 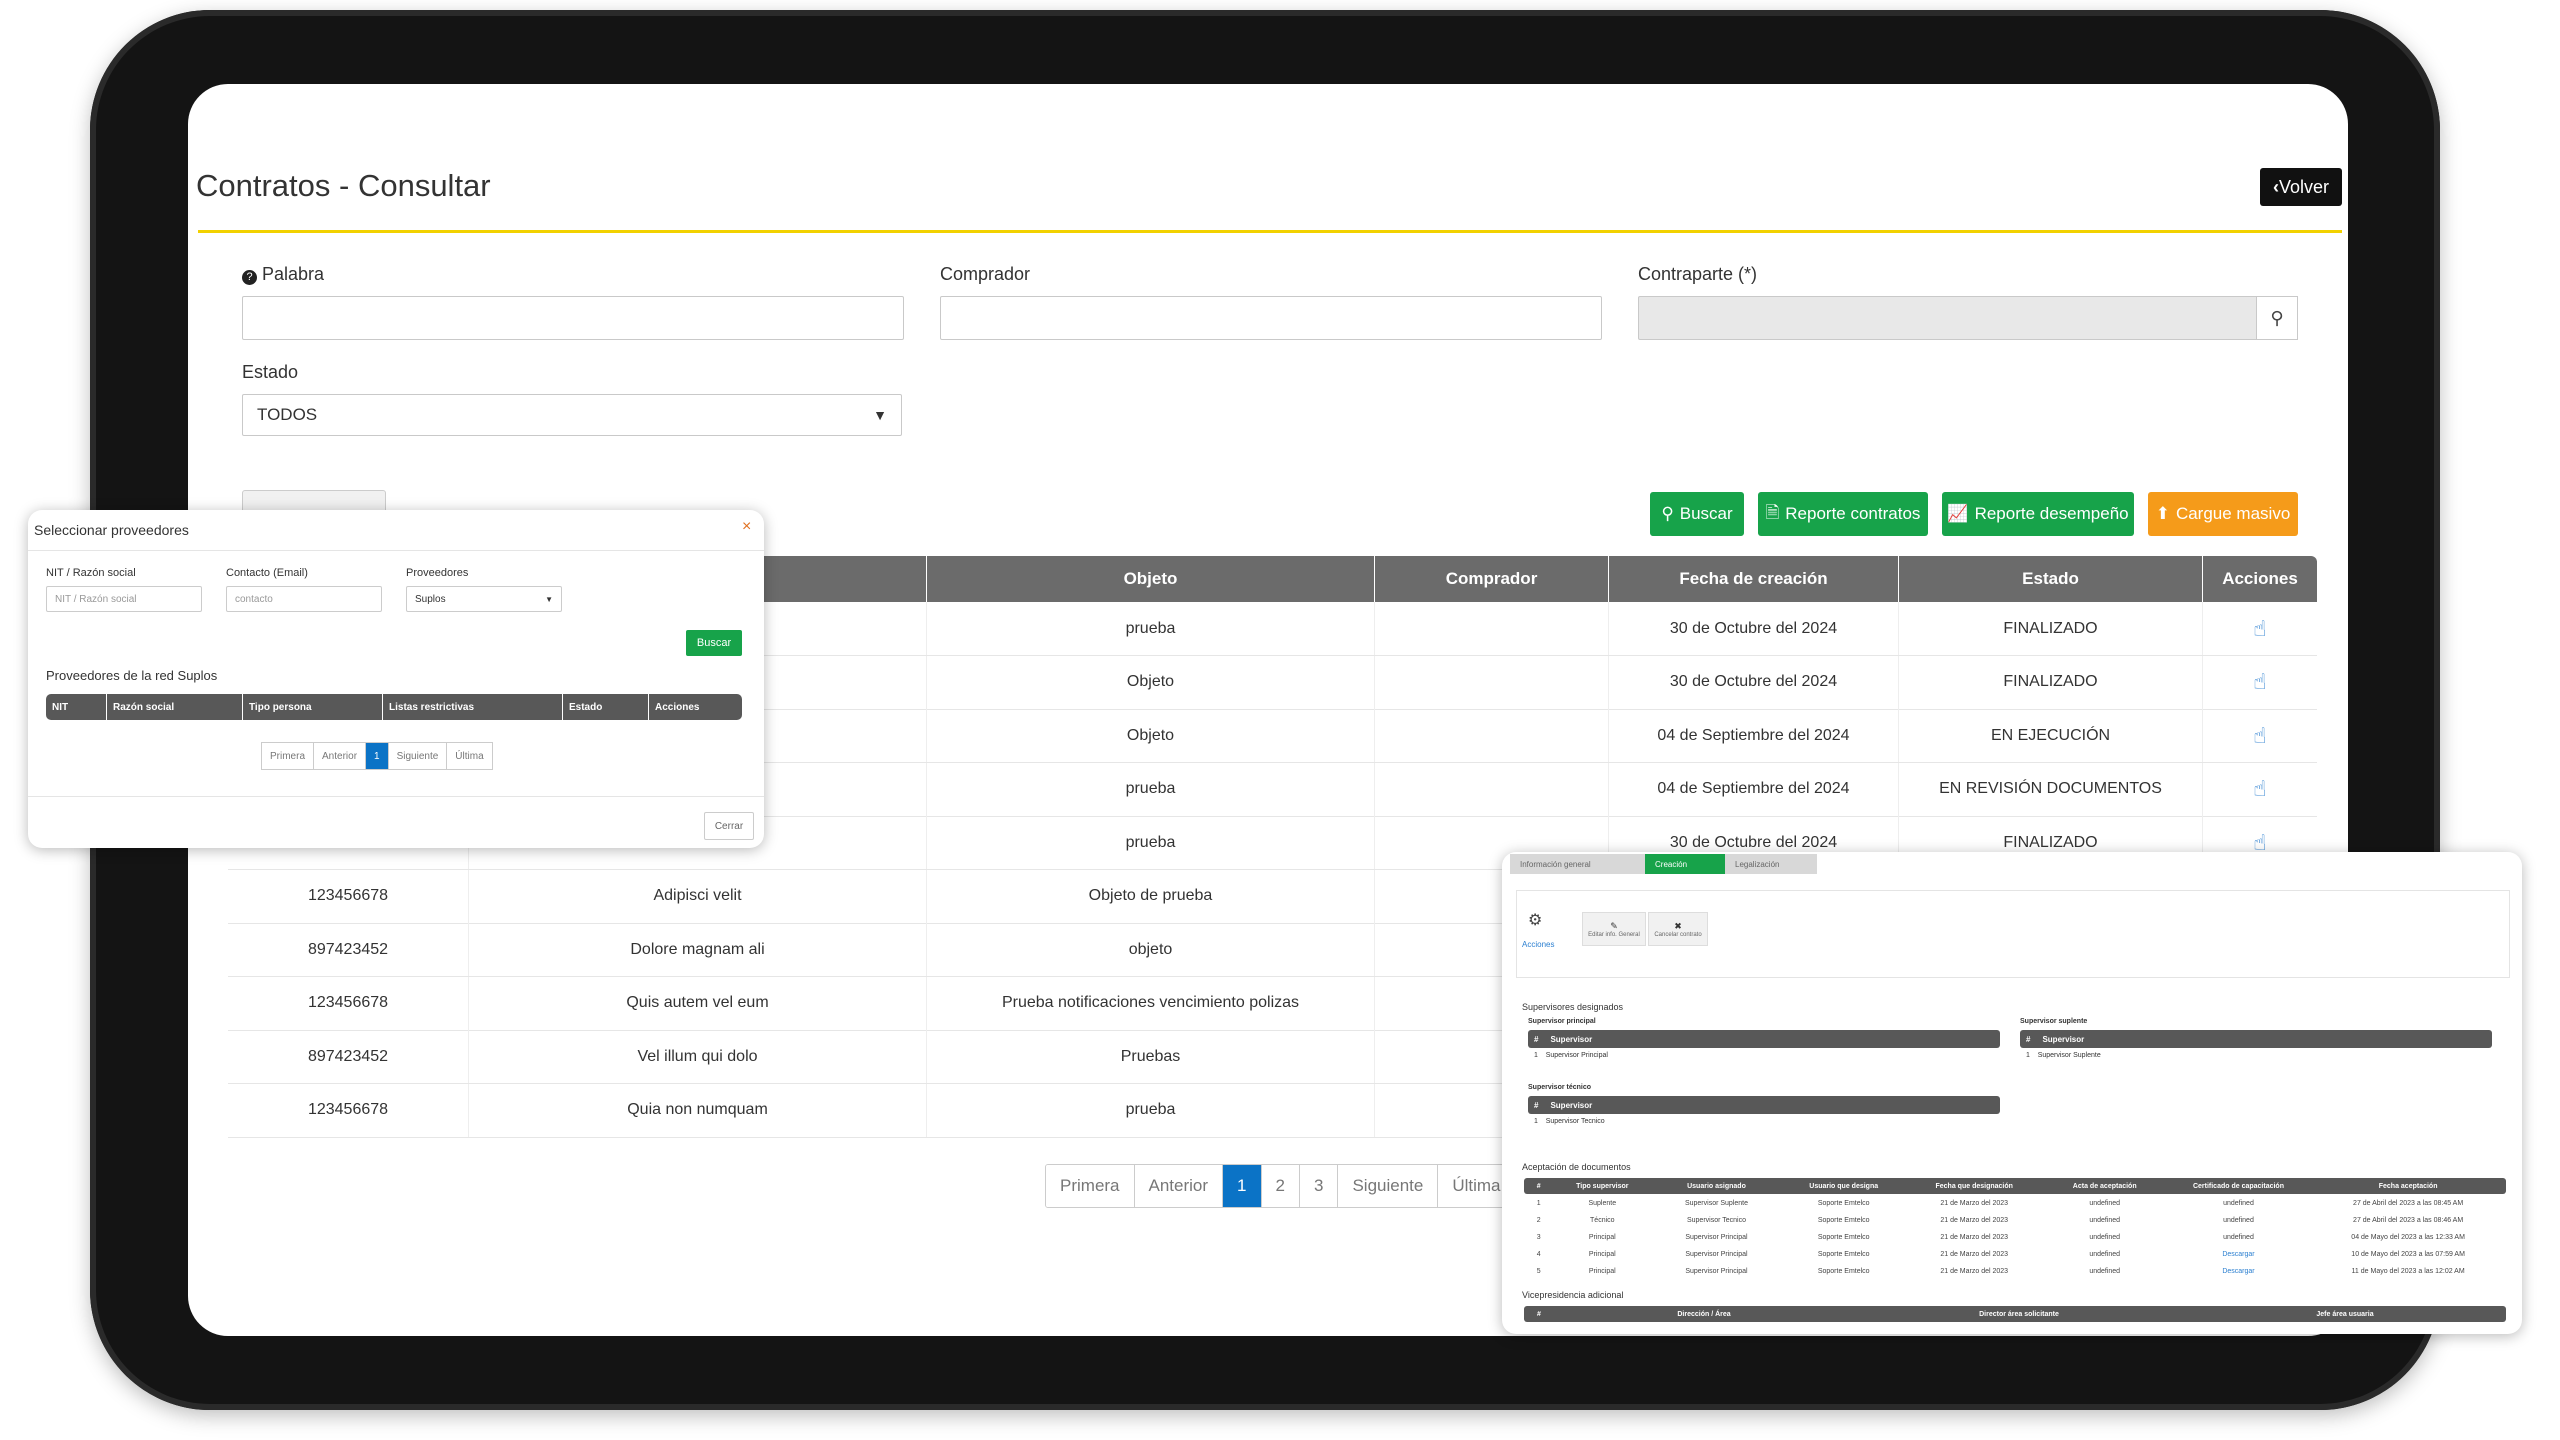 I want to click on comprador-input, so click(x=1271, y=318).